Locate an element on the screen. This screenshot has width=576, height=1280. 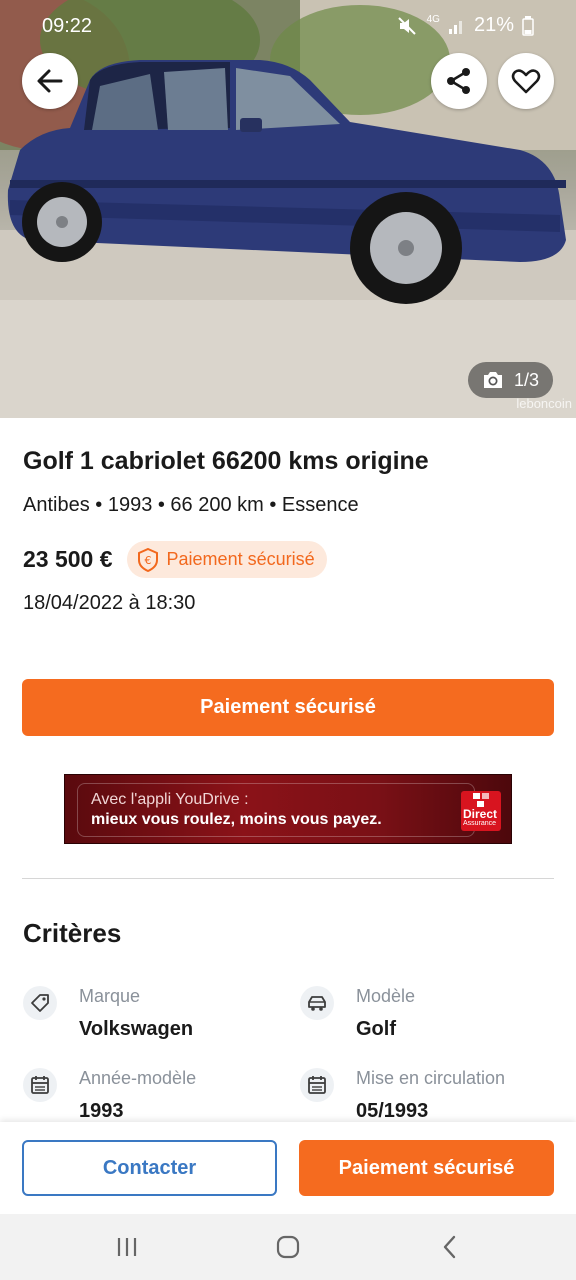
tag-icon is located at coordinates (40, 1003).